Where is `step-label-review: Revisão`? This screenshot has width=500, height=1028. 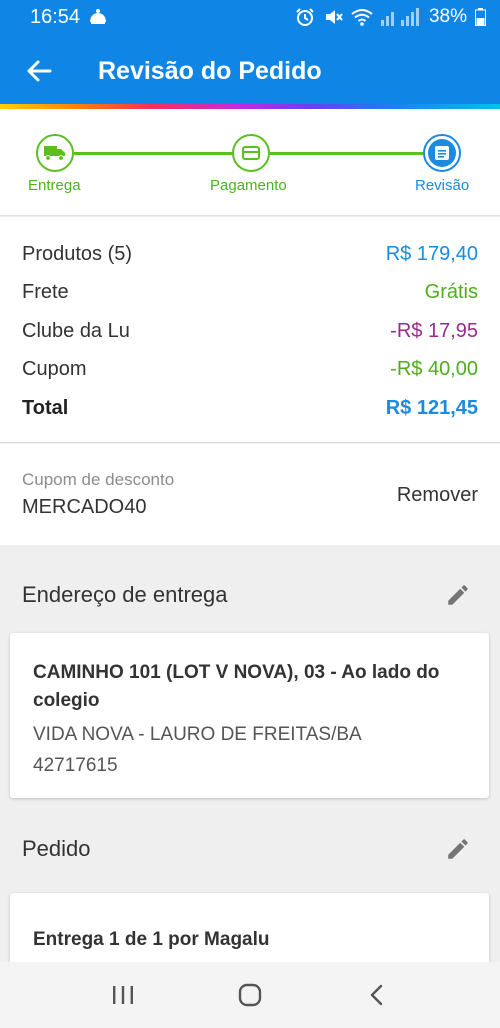
step-label-review: Revisão is located at coordinates (442, 185).